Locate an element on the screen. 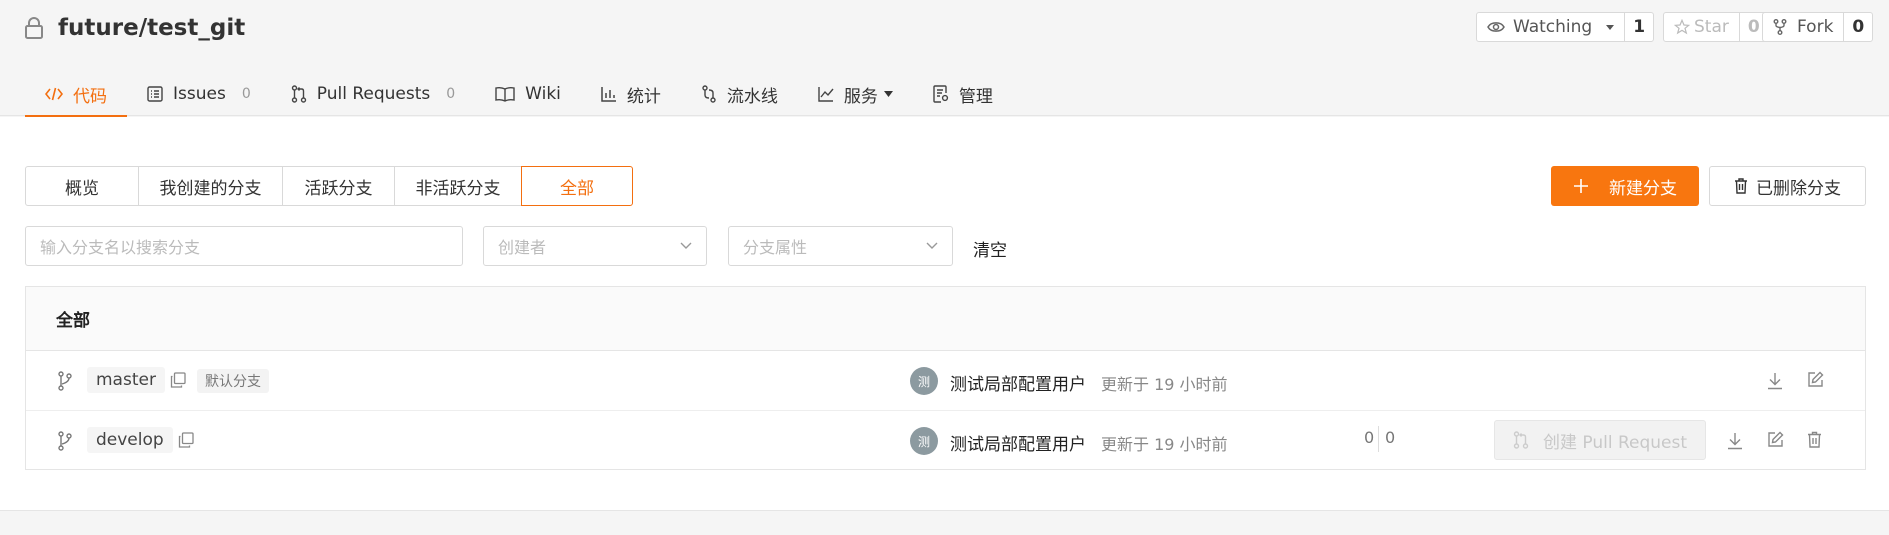  filter-tab-overview: 概览 is located at coordinates (82, 186).